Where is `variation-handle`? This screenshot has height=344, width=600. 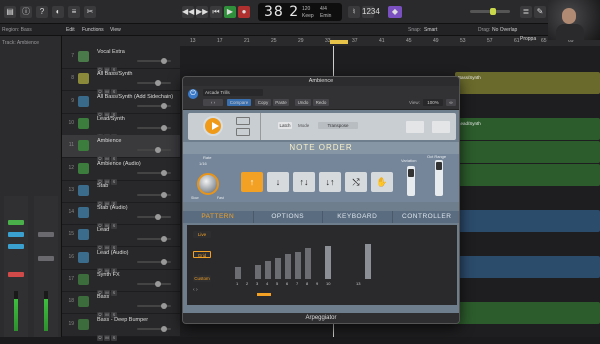
variation-handle is located at coordinates (411, 173).